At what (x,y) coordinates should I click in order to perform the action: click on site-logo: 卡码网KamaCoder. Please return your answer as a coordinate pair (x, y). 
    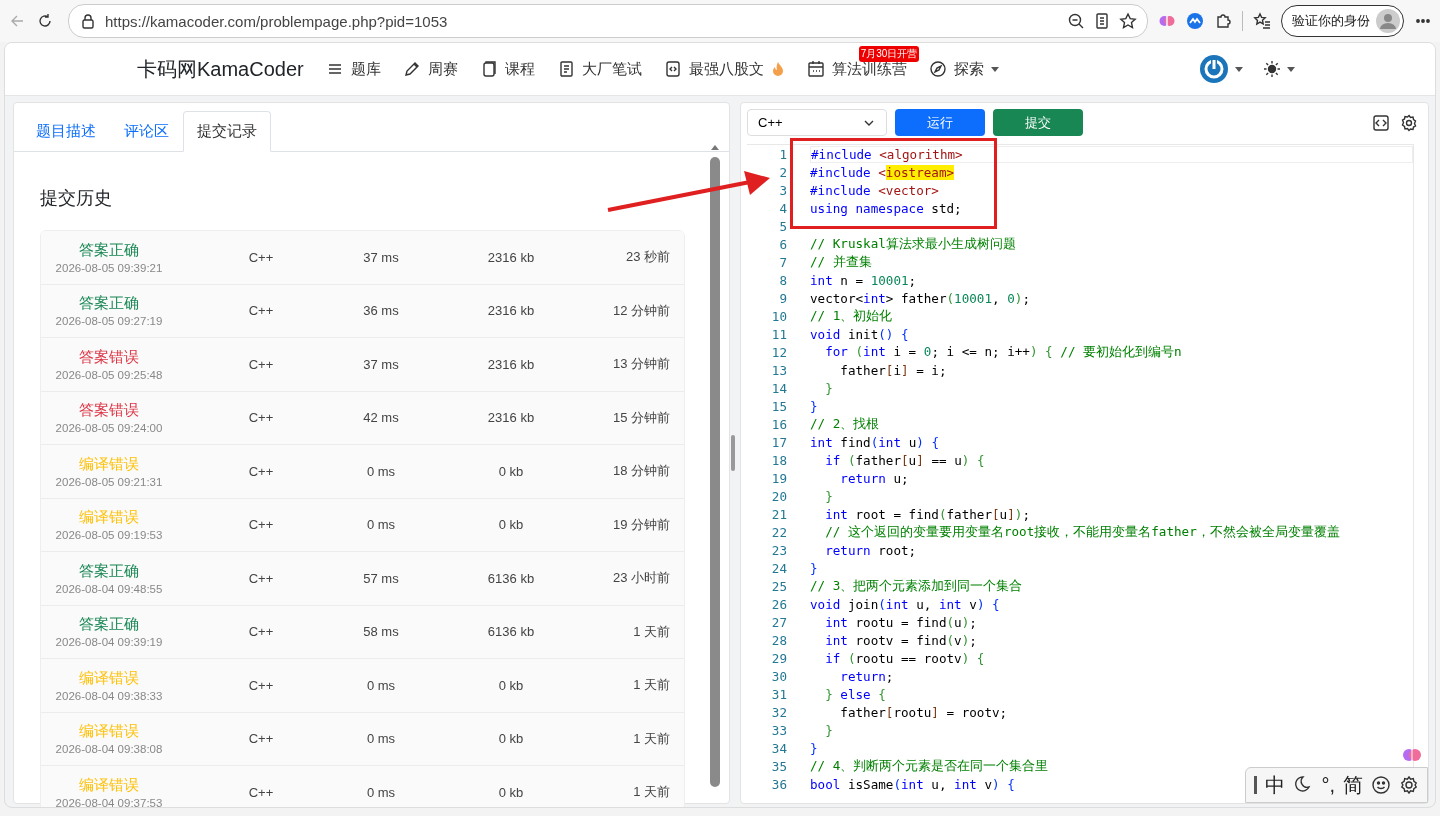
    Looking at the image, I should click on (220, 69).